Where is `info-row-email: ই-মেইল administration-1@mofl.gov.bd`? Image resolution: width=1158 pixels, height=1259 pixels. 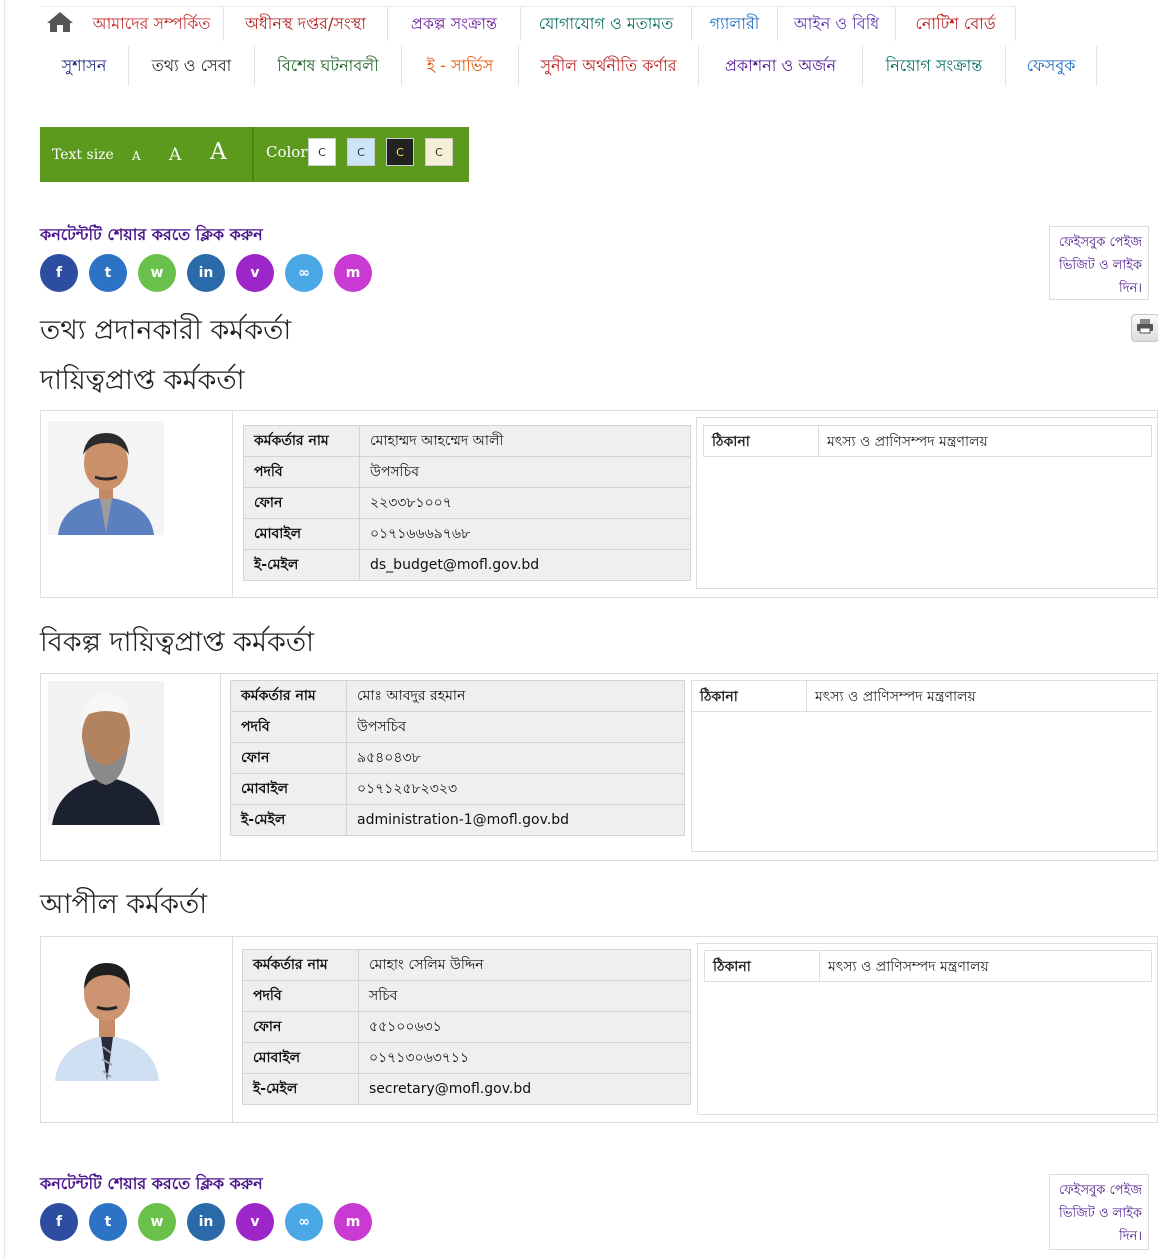
info-row-email: ই-মেইল administration-1@mofl.gov.bd is located at coordinates (457, 820).